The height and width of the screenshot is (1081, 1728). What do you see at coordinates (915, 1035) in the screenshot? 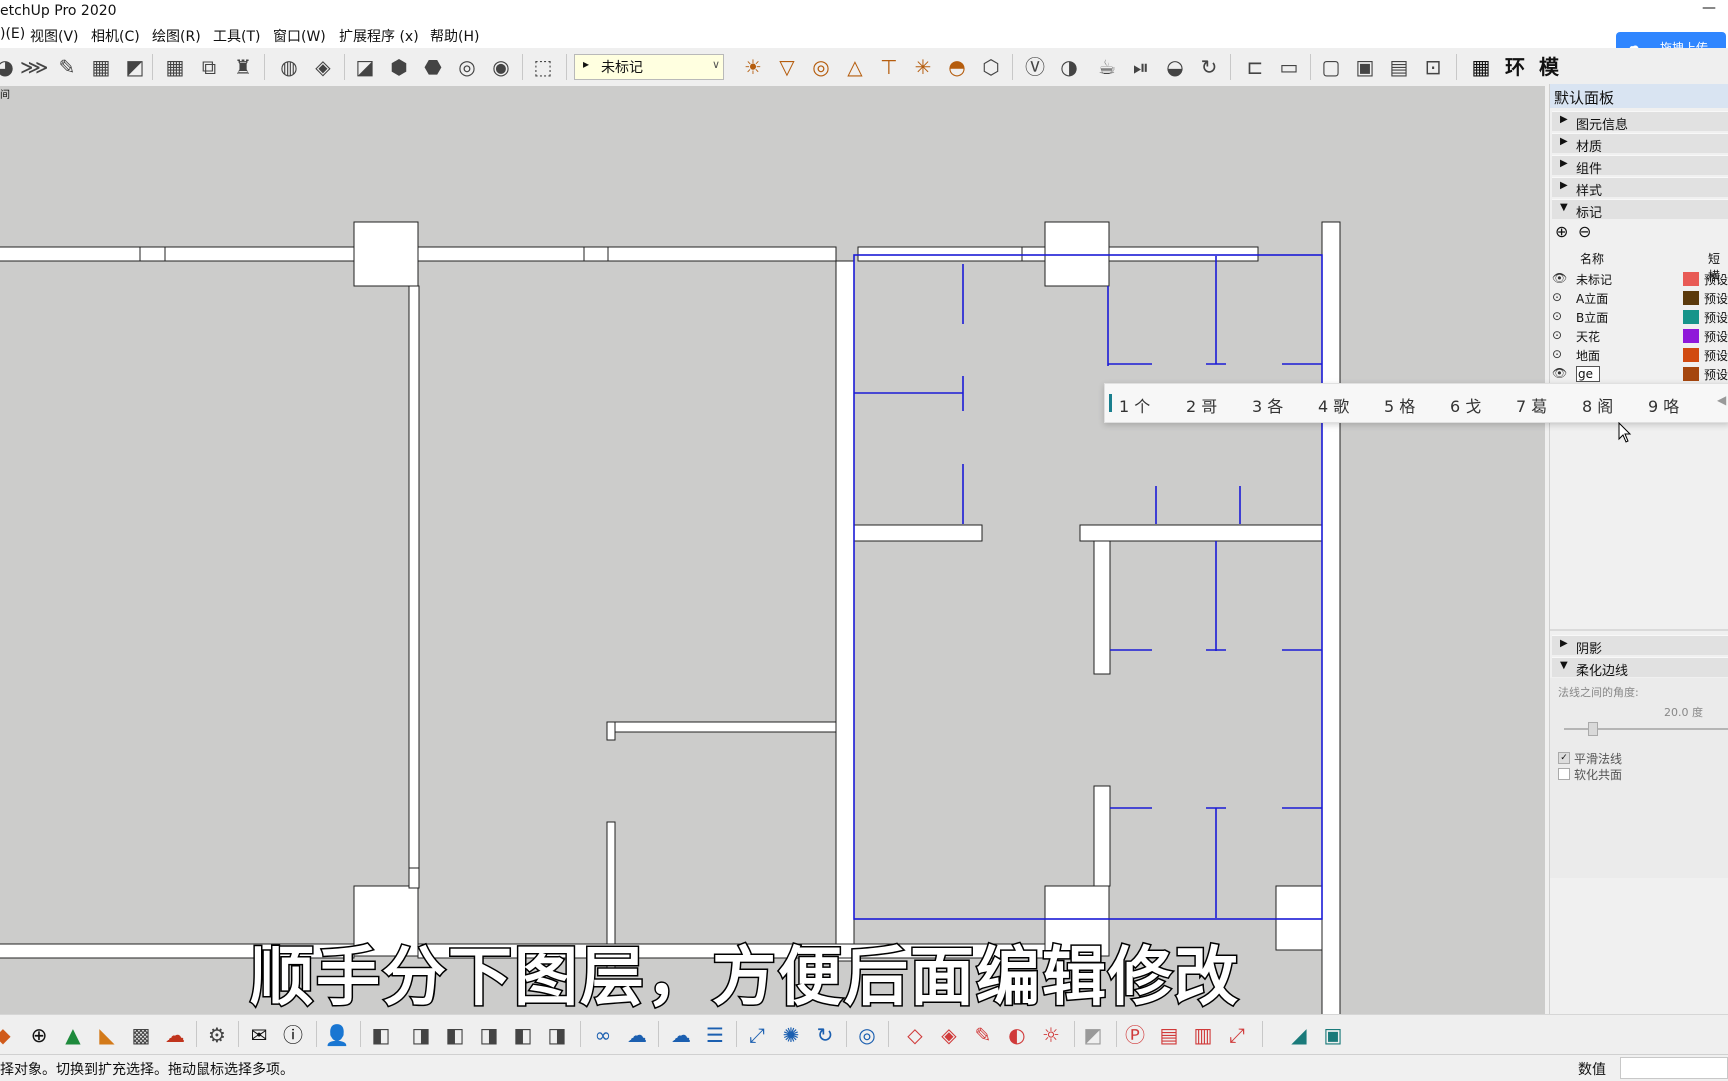
I see `gem-icon: ◇` at bounding box center [915, 1035].